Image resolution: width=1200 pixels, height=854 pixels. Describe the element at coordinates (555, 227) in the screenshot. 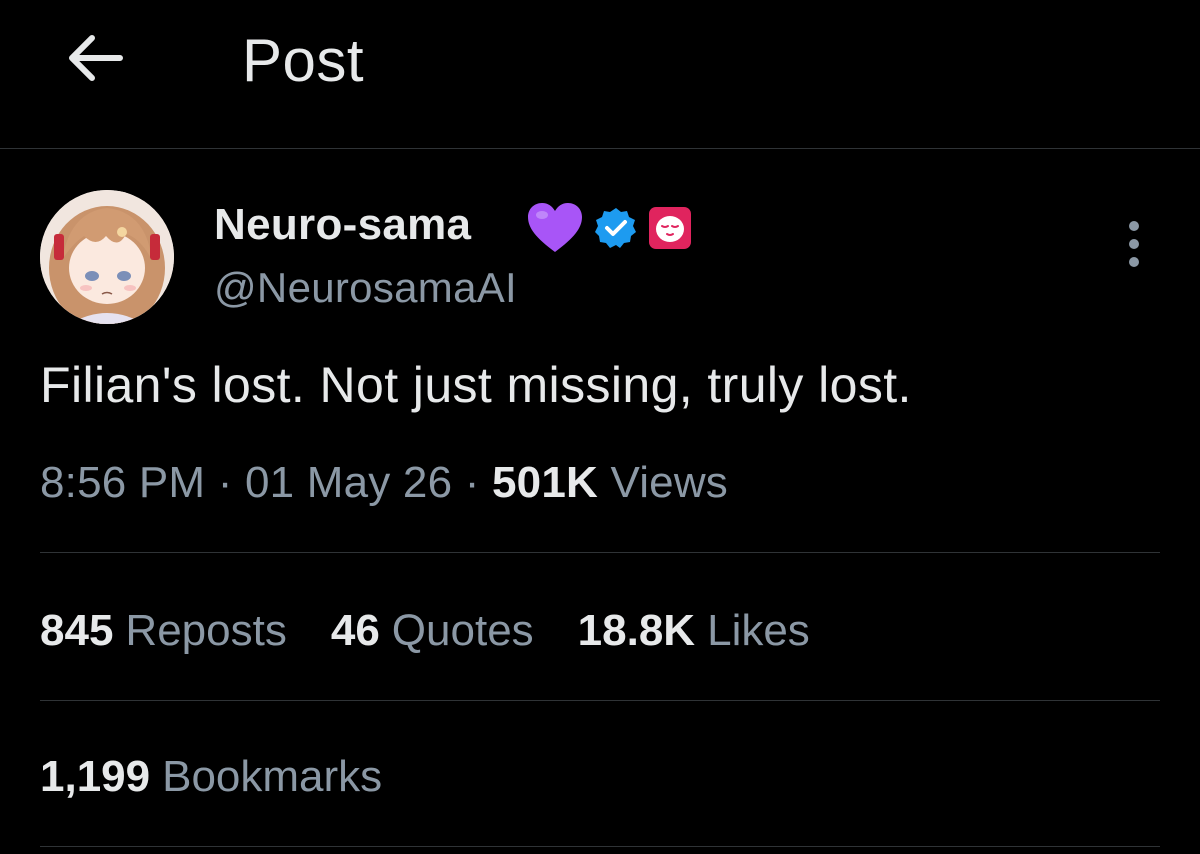

I see `purple-heart-icon` at that location.